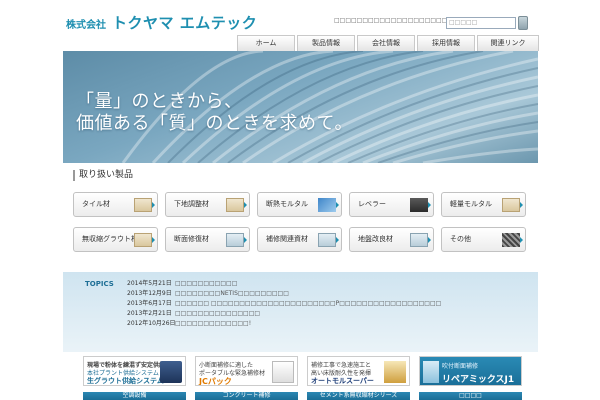  What do you see at coordinates (110, 239) in the screenshot?
I see `product-label: 無収縮グラウト材` at bounding box center [110, 239].